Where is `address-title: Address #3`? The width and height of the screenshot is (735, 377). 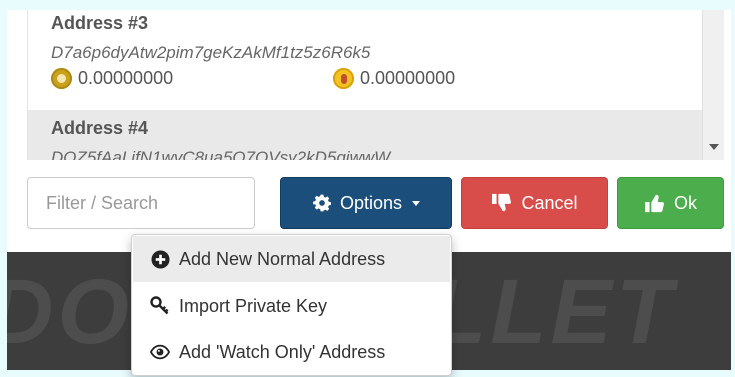 address-title: Address #3 is located at coordinates (100, 23).